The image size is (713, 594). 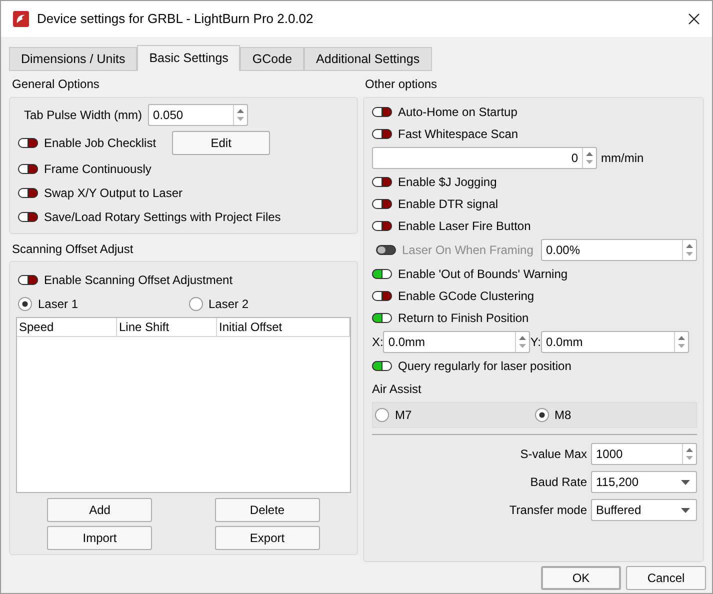 I want to click on dropdown: 115,200, so click(x=644, y=482).